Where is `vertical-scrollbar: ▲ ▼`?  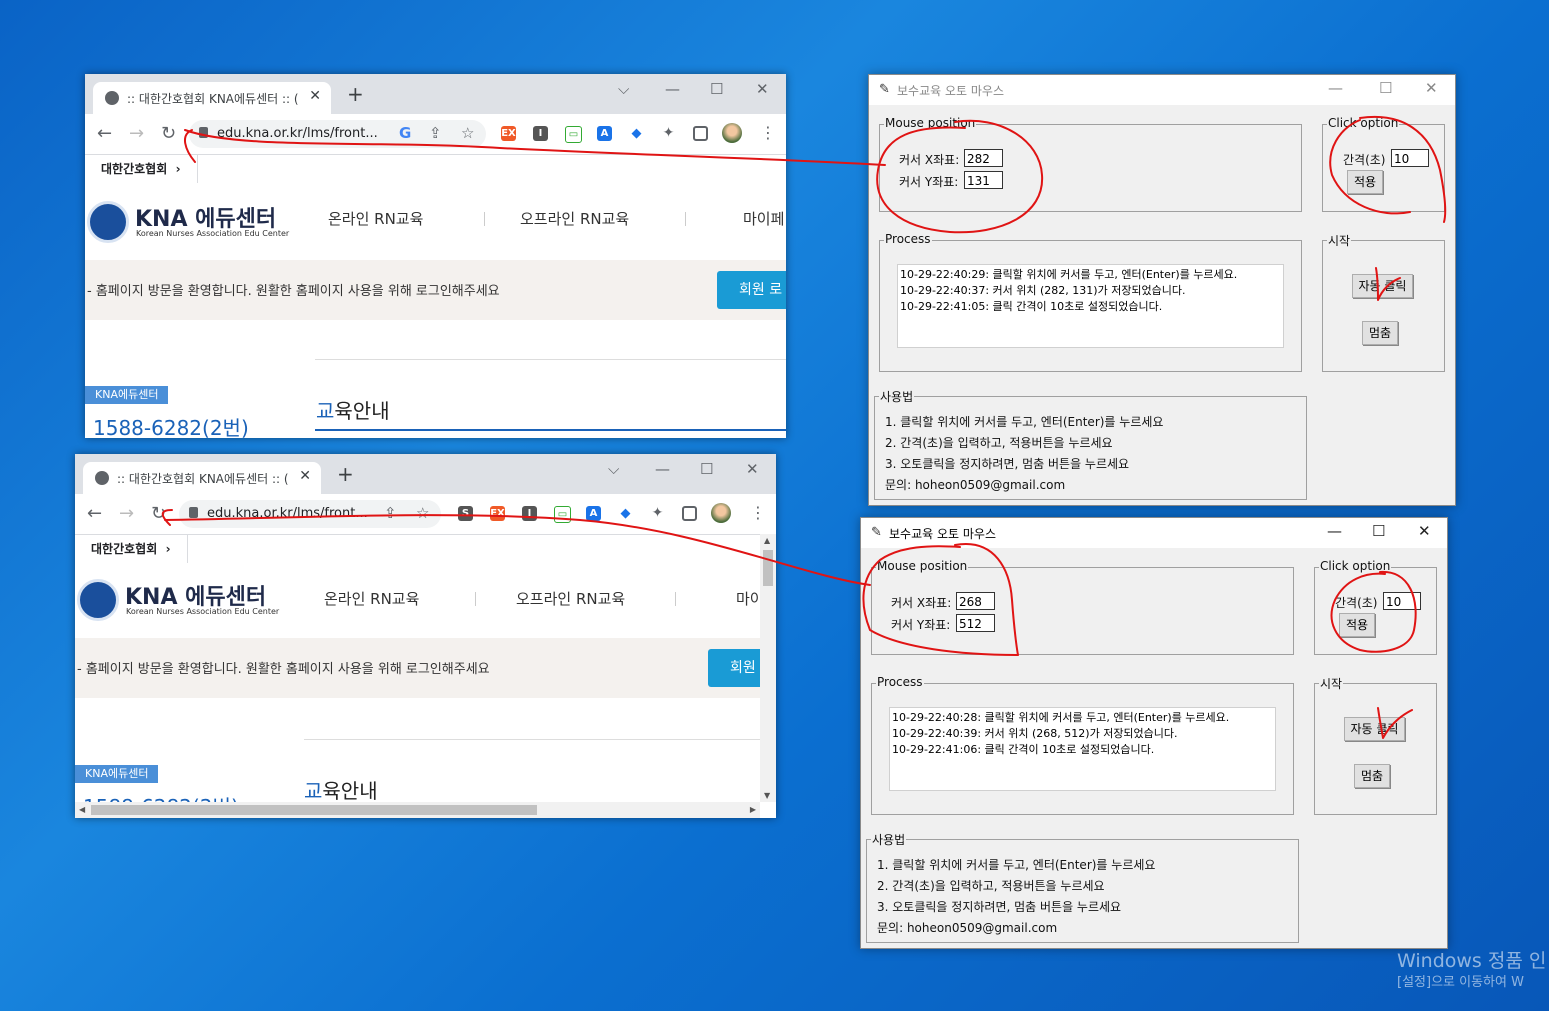
vertical-scrollbar: ▲ ▼ is located at coordinates (768, 668).